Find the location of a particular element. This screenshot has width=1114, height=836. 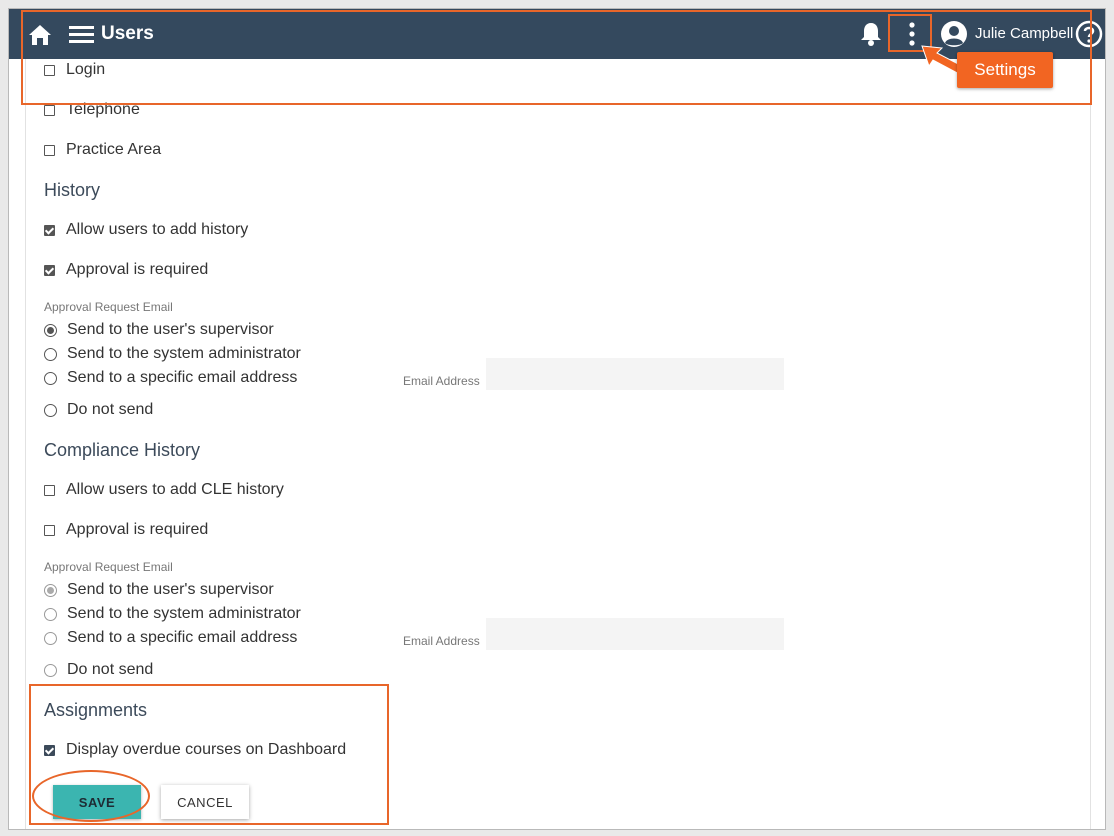

compliance-option-specific-email-label: Send to a specific email address is located at coordinates (182, 637).